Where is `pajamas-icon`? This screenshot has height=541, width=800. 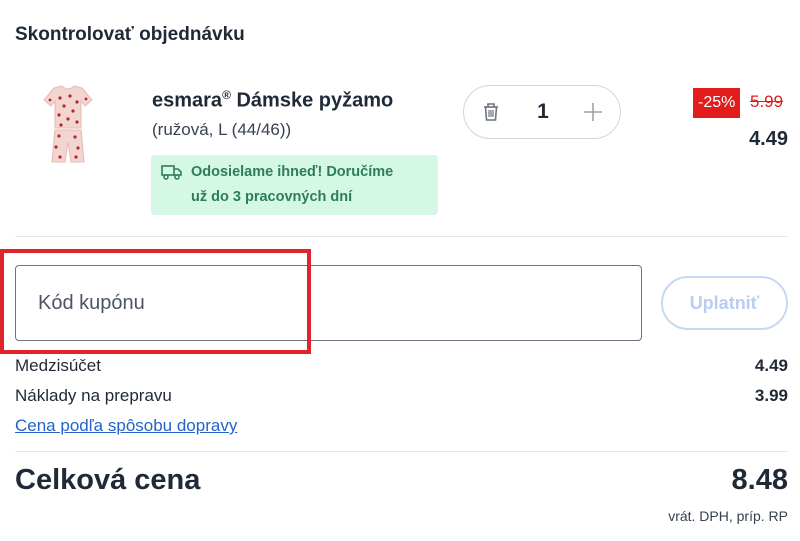 pajamas-icon is located at coordinates (68, 124).